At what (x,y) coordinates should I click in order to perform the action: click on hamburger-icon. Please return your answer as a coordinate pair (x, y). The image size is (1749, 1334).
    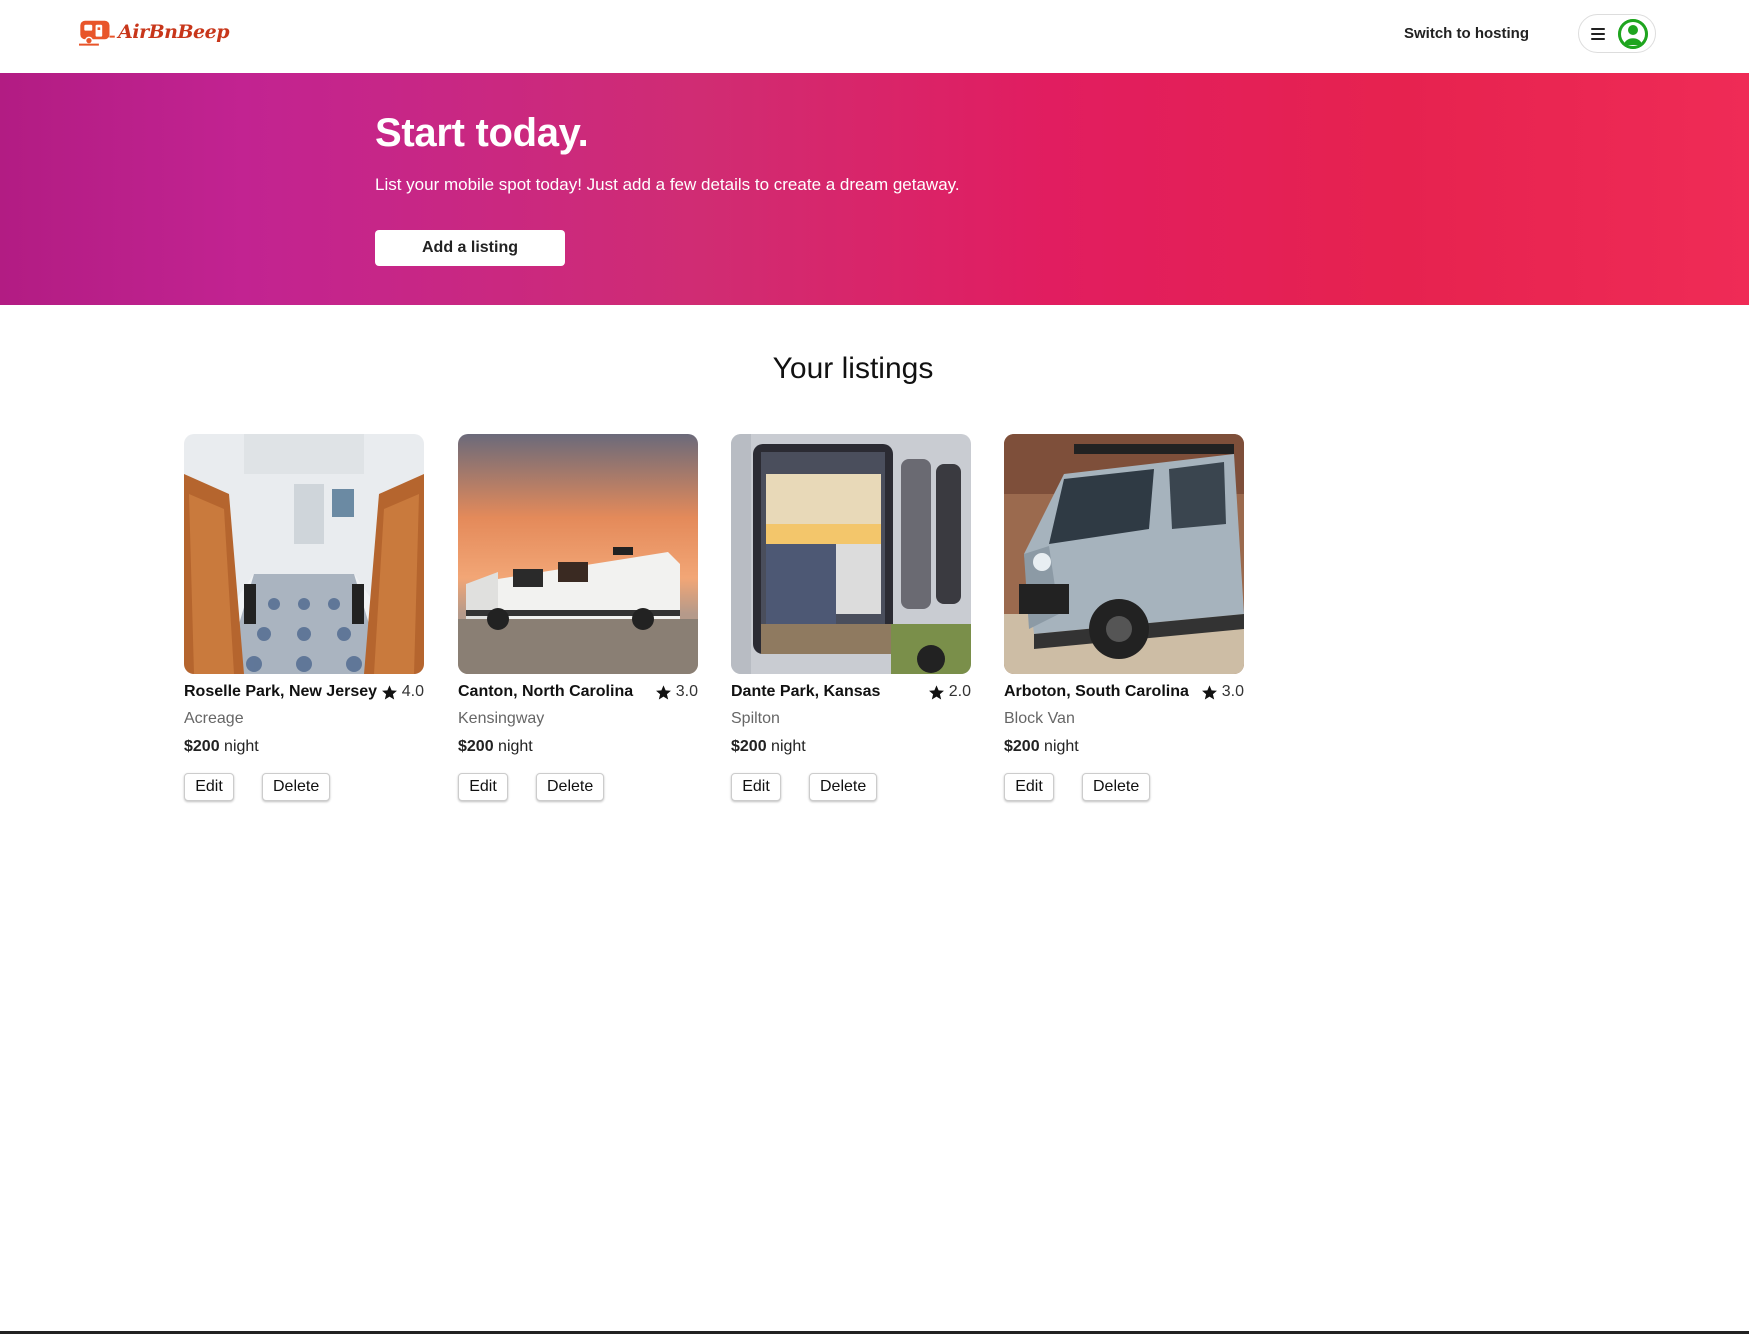
    Looking at the image, I should click on (1598, 33).